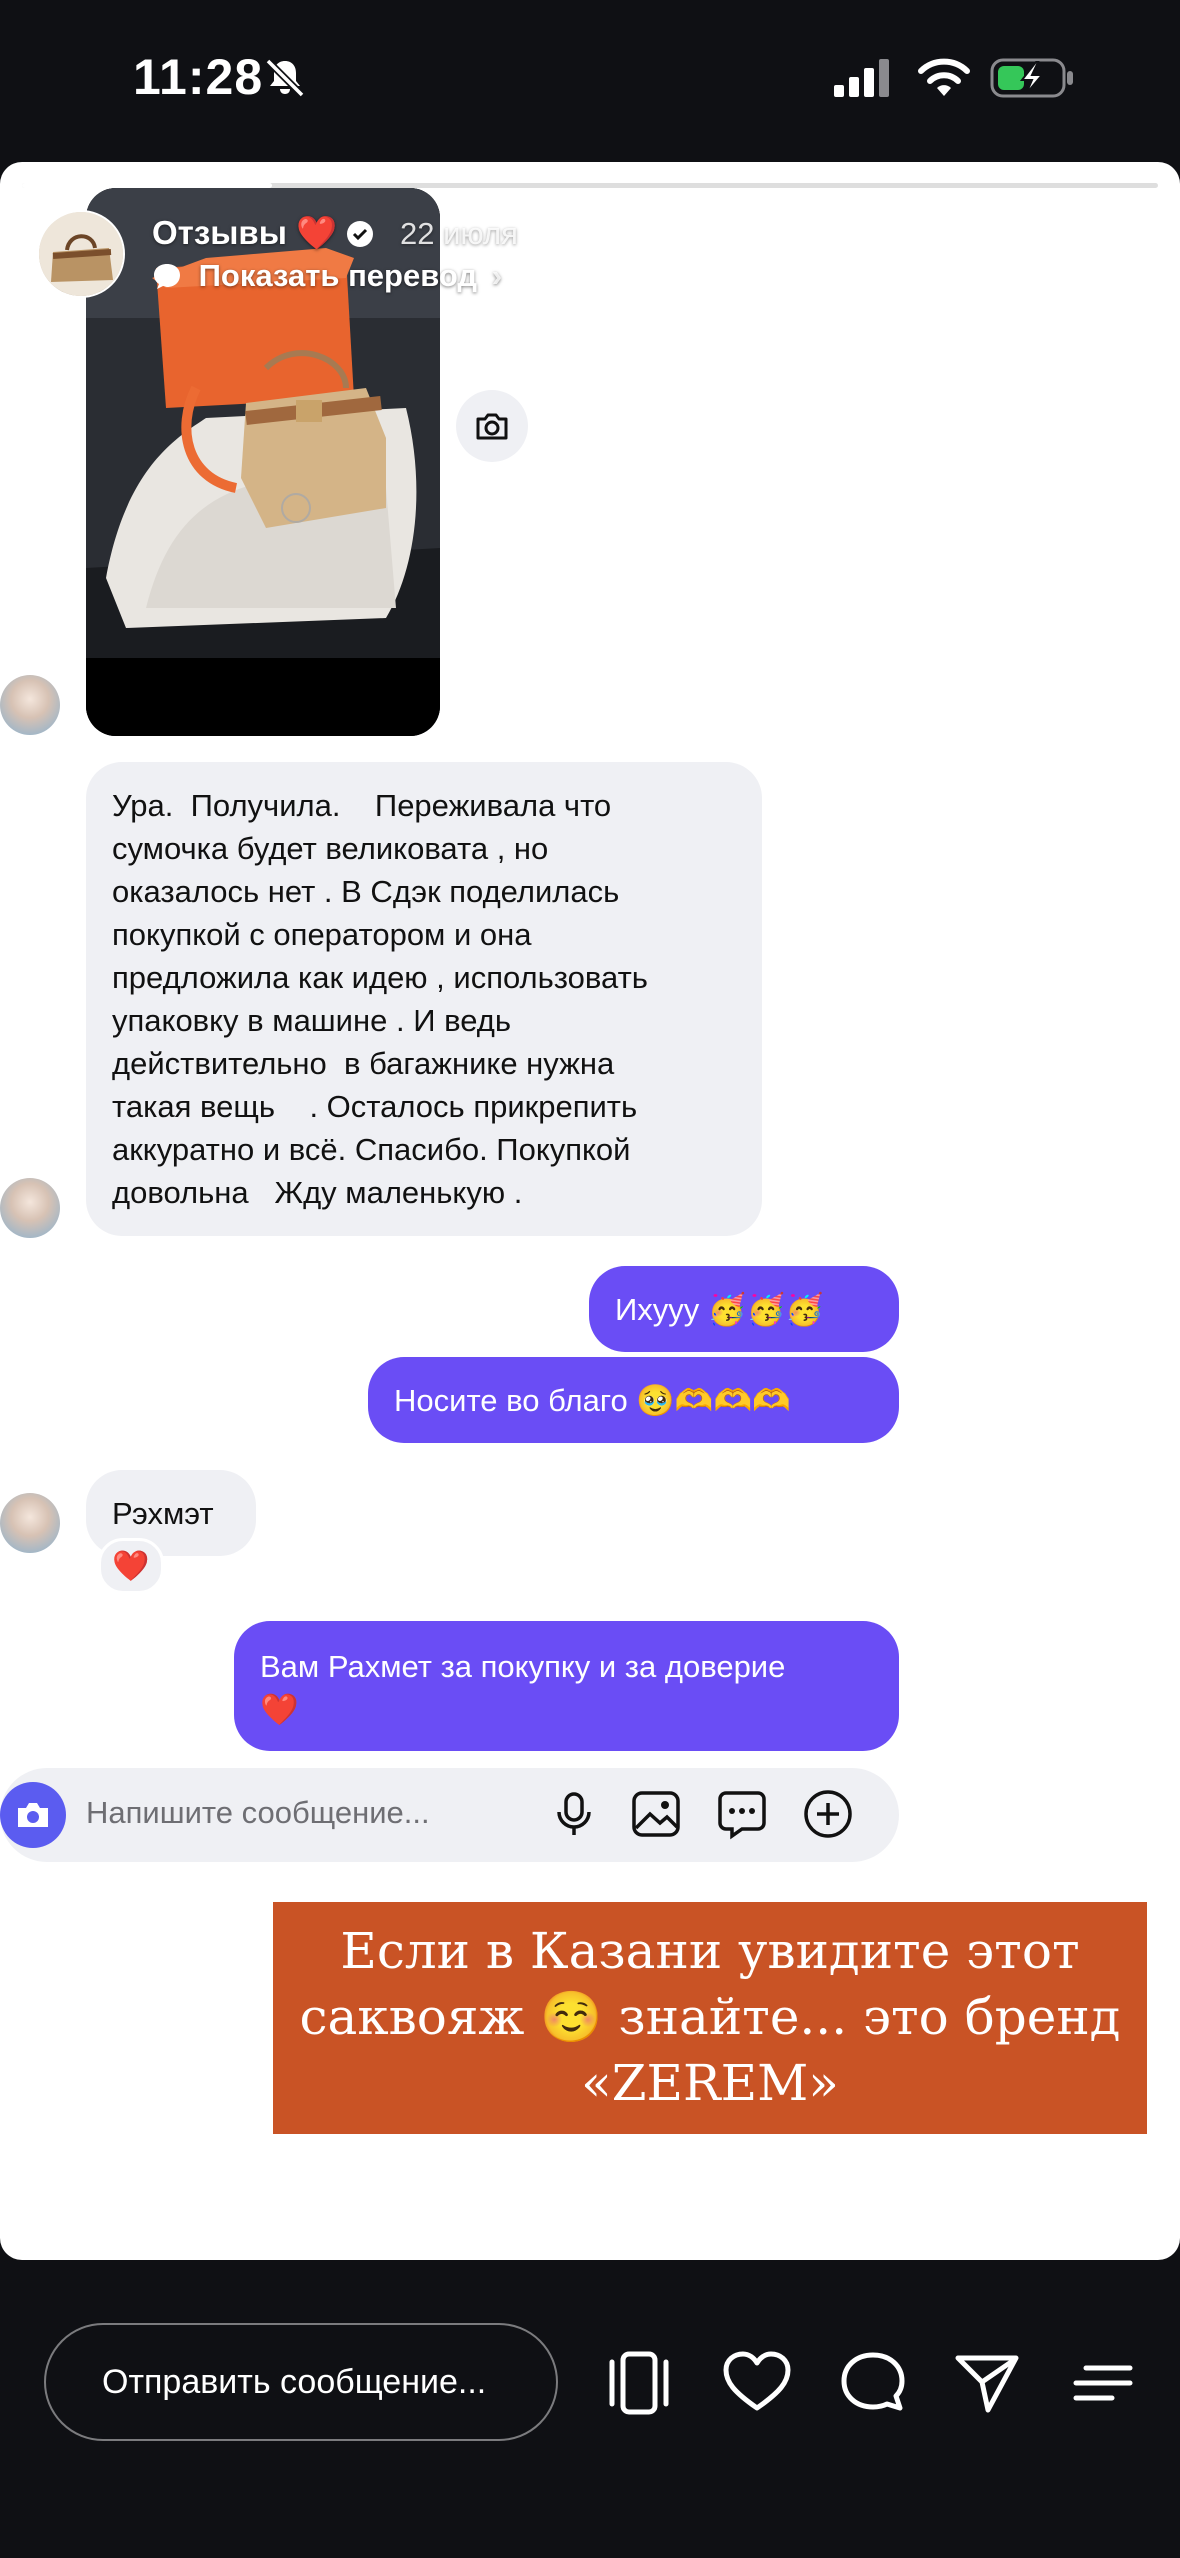 This screenshot has width=1180, height=2558. Describe the element at coordinates (163, 1513) in the screenshot. I see `message-text: Рэхмэт` at that location.